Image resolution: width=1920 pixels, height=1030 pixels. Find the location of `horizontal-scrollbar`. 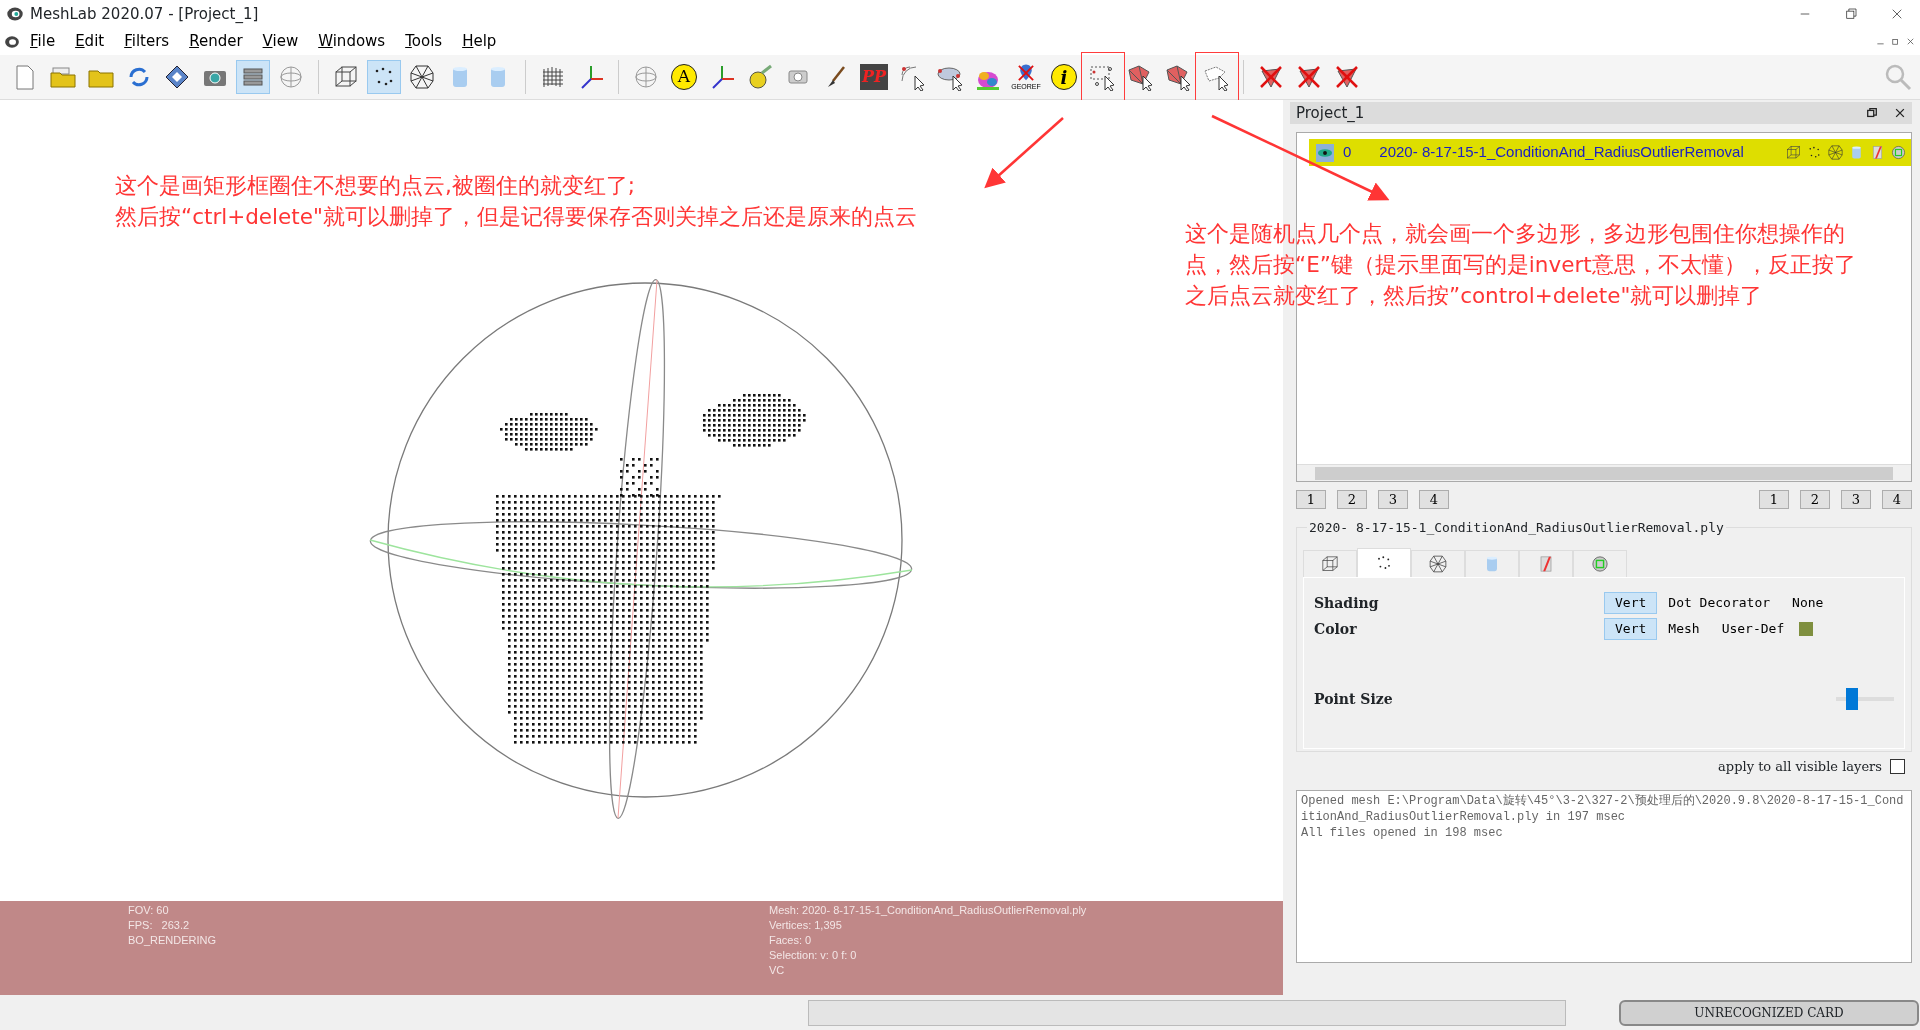

horizontal-scrollbar is located at coordinates (1604, 472).